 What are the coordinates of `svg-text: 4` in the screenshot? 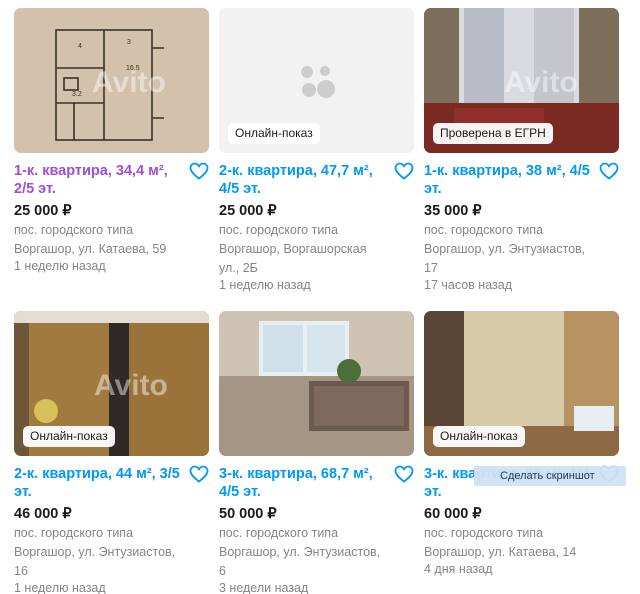 It's located at (80, 46).